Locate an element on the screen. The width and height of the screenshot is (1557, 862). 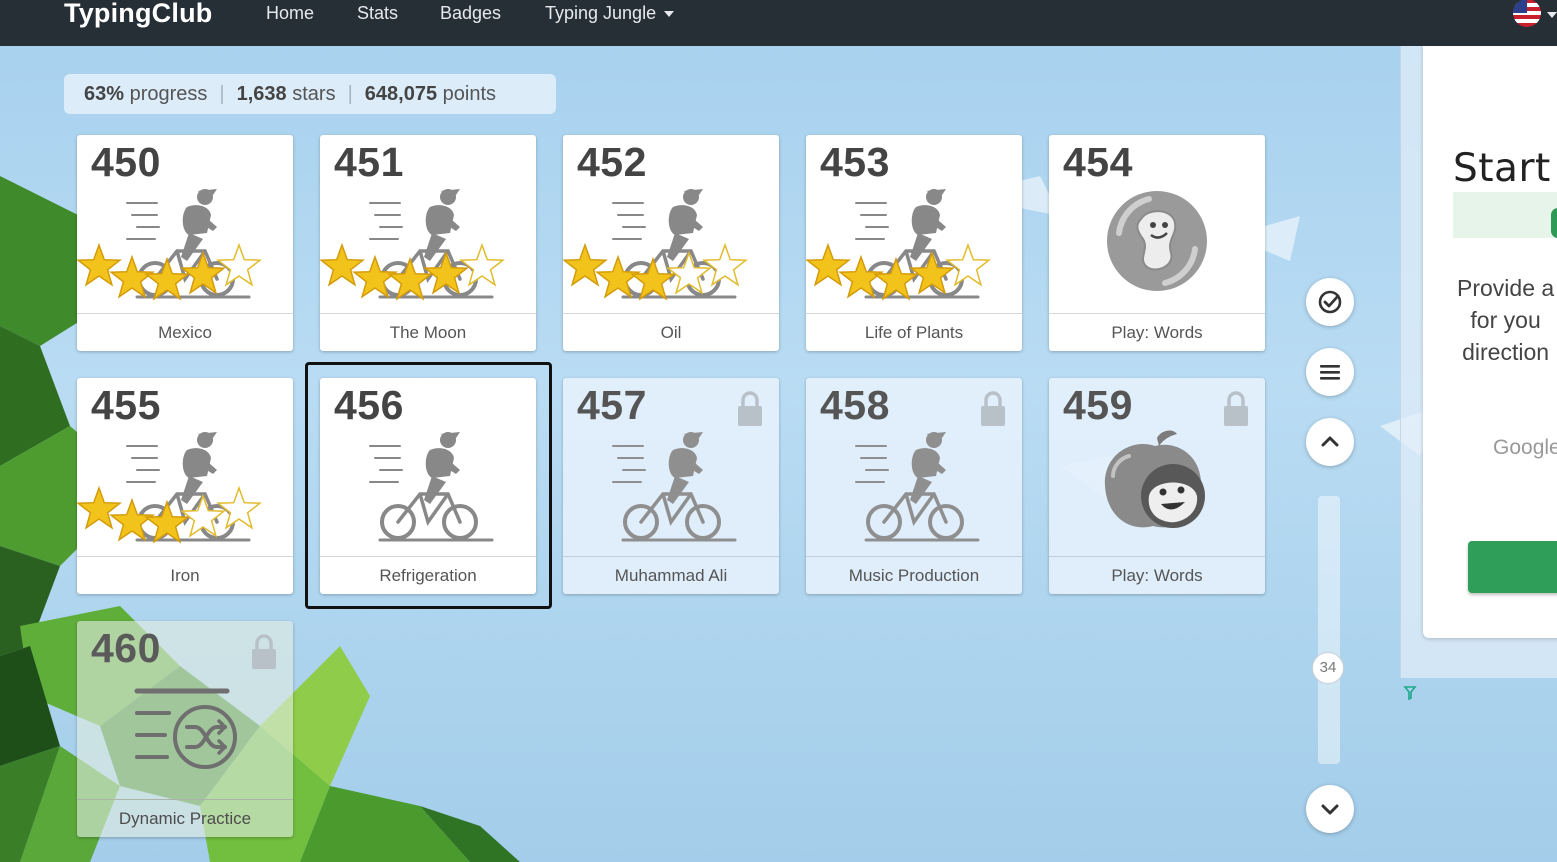
lesson-card: 451 The Moon is located at coordinates (428, 243).